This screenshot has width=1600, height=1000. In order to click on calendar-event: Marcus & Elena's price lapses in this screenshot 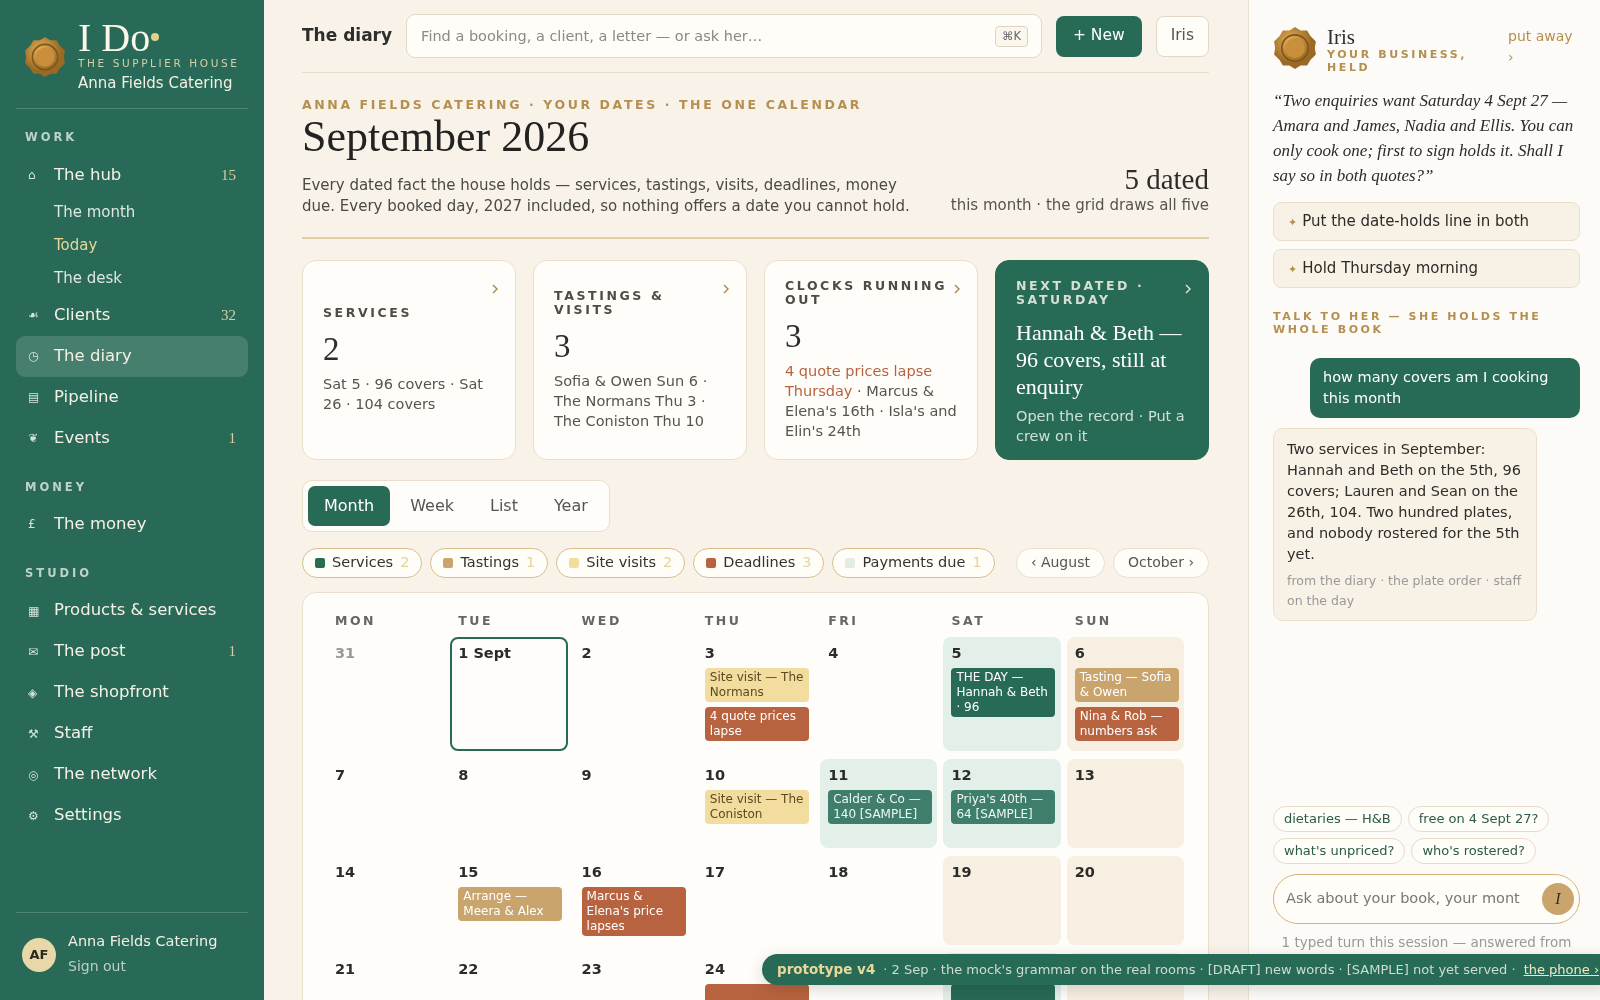, I will do `click(633, 911)`.